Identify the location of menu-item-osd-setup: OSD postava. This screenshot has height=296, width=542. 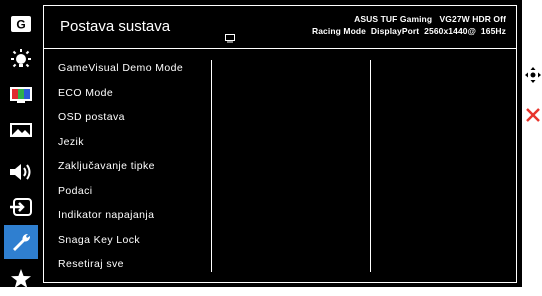
(133, 117).